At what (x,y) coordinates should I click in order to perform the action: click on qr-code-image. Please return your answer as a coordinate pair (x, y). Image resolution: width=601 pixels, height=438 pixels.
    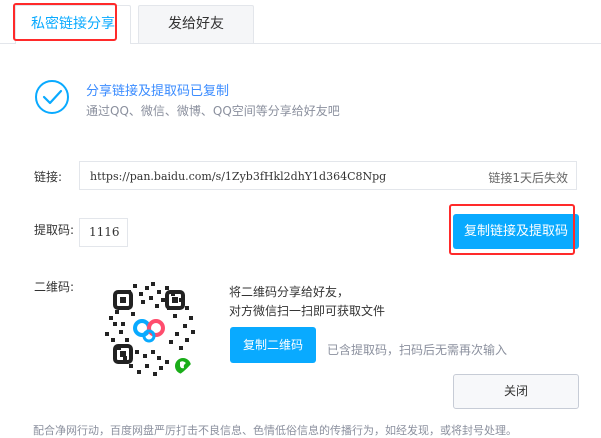
    Looking at the image, I should click on (149, 330).